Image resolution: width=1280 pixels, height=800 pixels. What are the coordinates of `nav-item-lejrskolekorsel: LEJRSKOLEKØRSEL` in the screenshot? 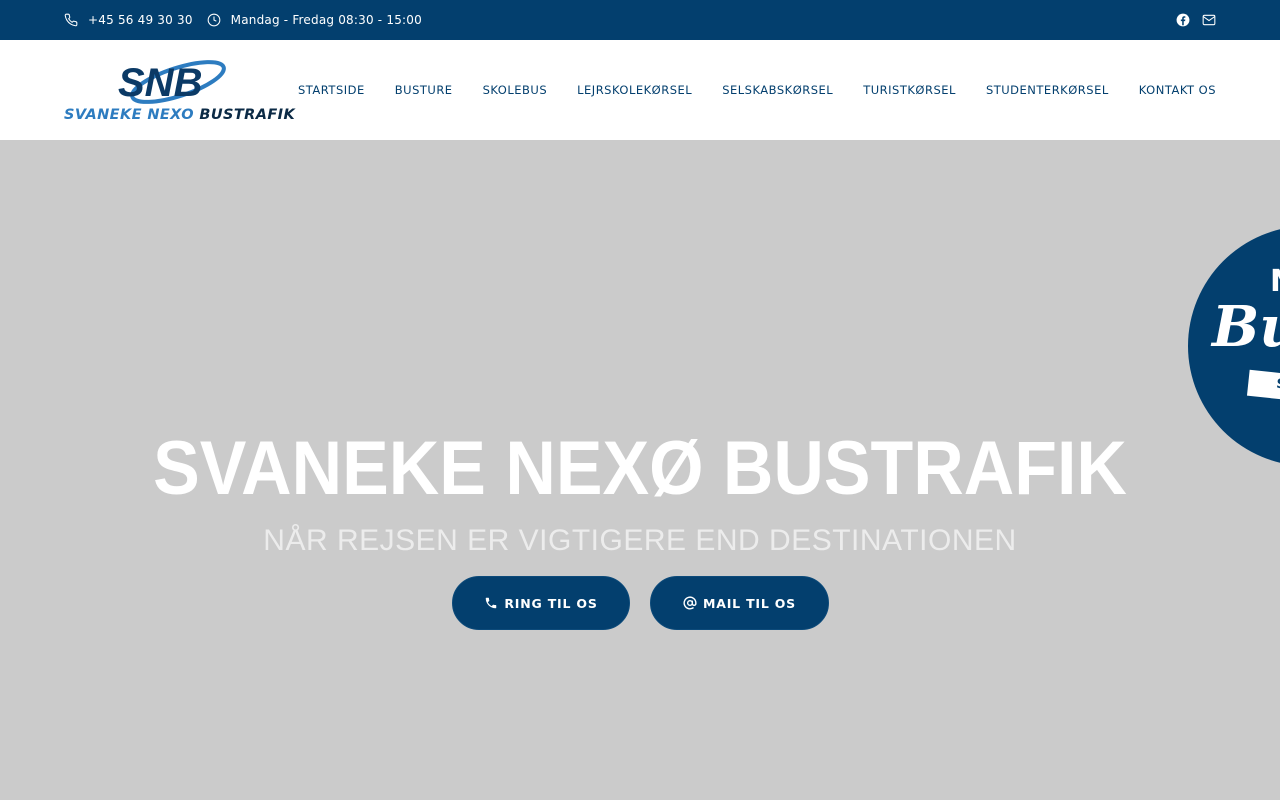 It's located at (634, 90).